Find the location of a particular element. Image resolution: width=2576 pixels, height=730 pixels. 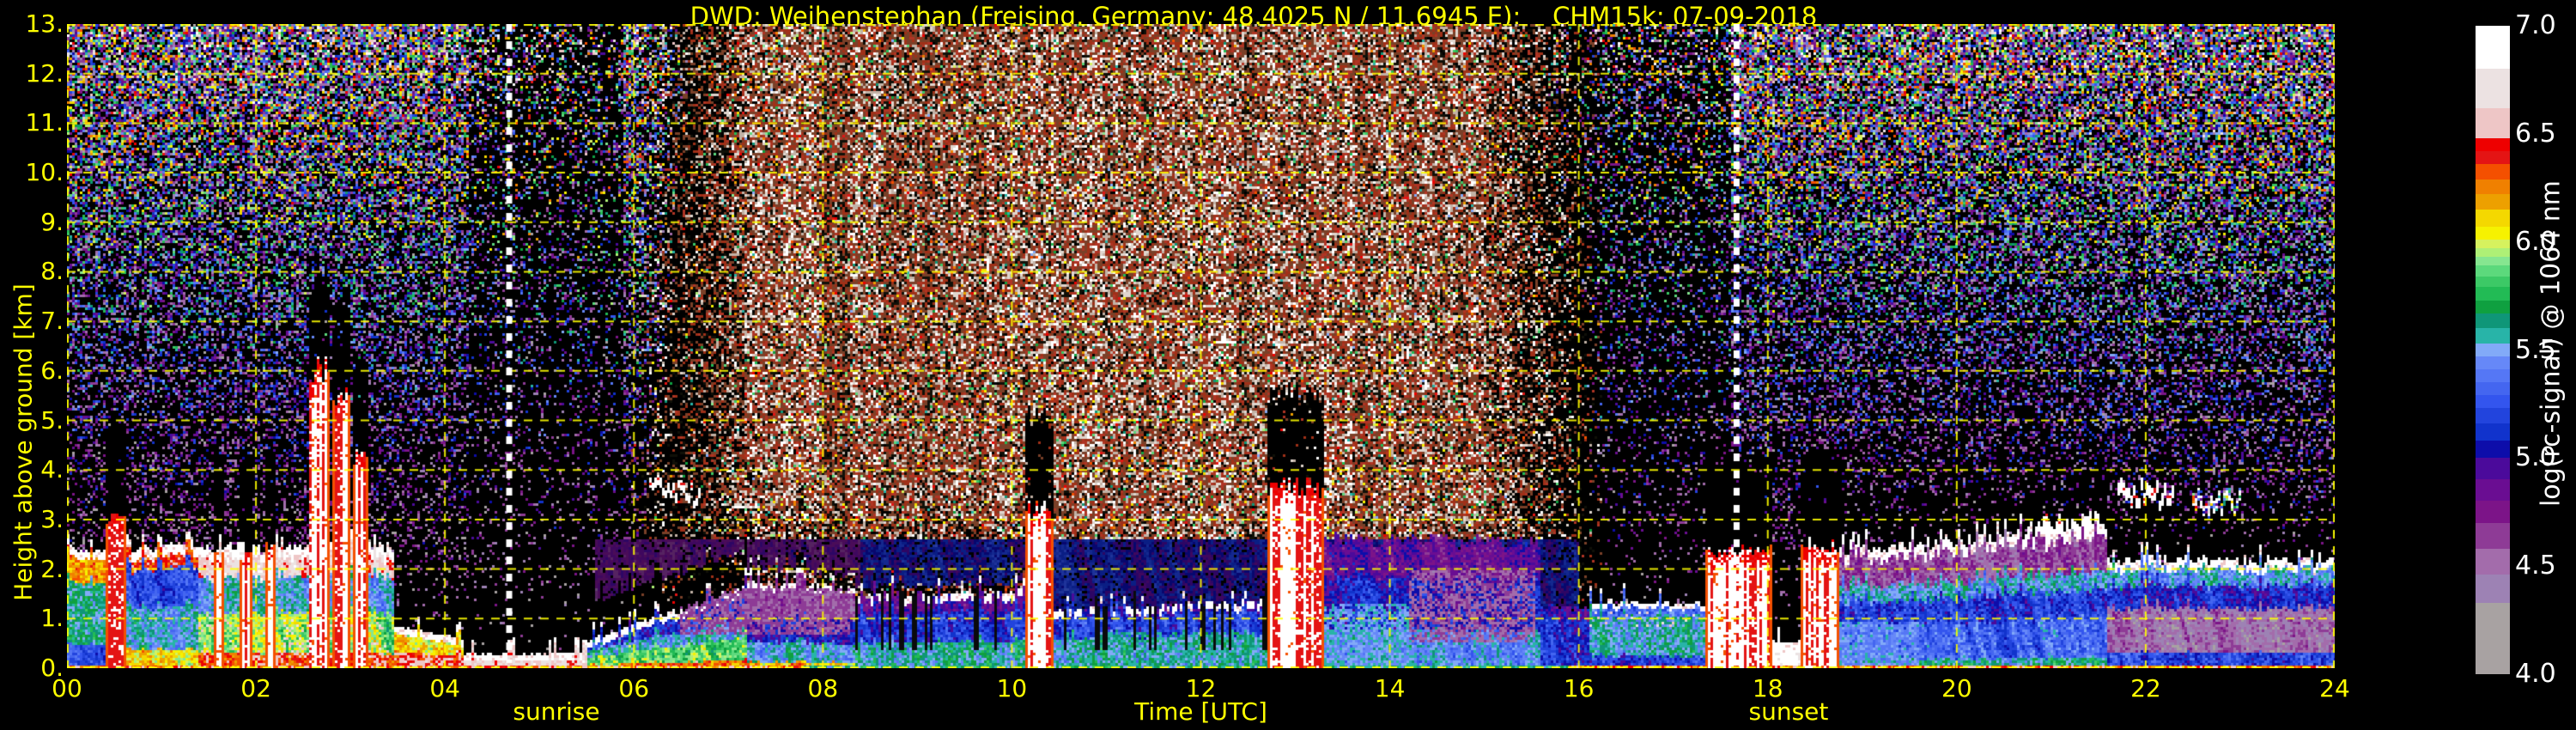

y-tick-label: 10. is located at coordinates (44, 172).